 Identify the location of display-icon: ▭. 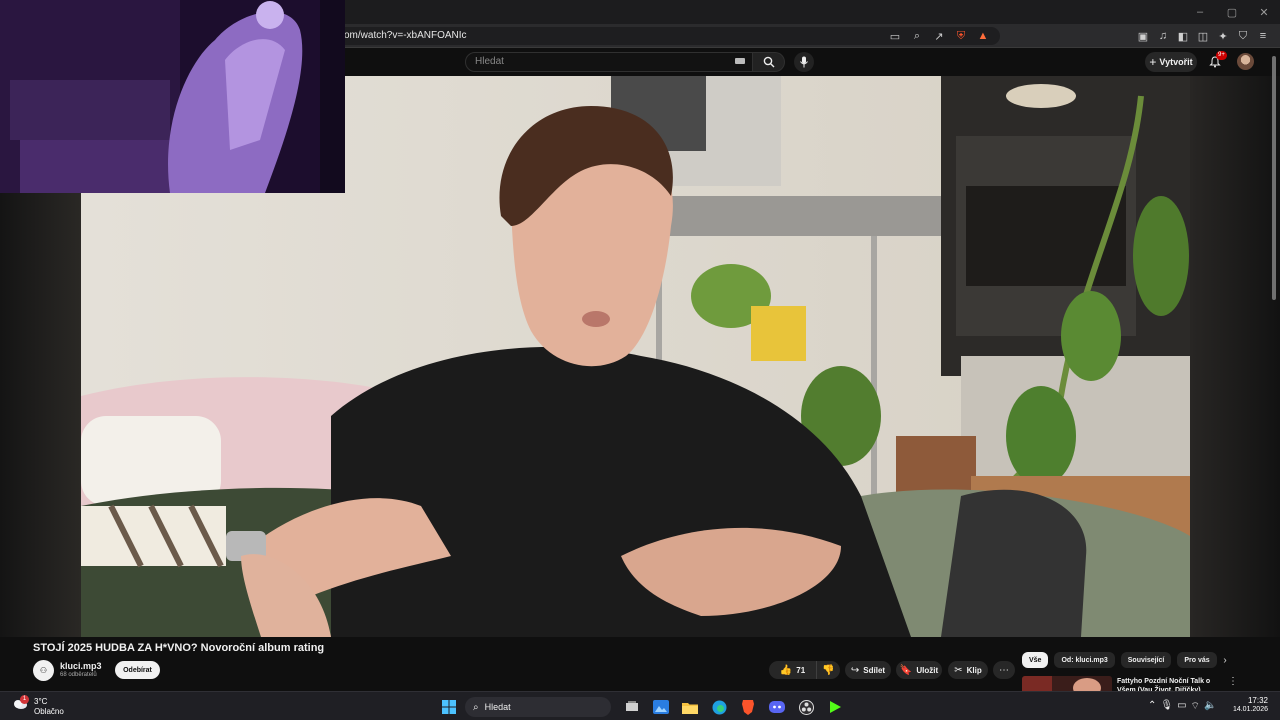
(1181, 706).